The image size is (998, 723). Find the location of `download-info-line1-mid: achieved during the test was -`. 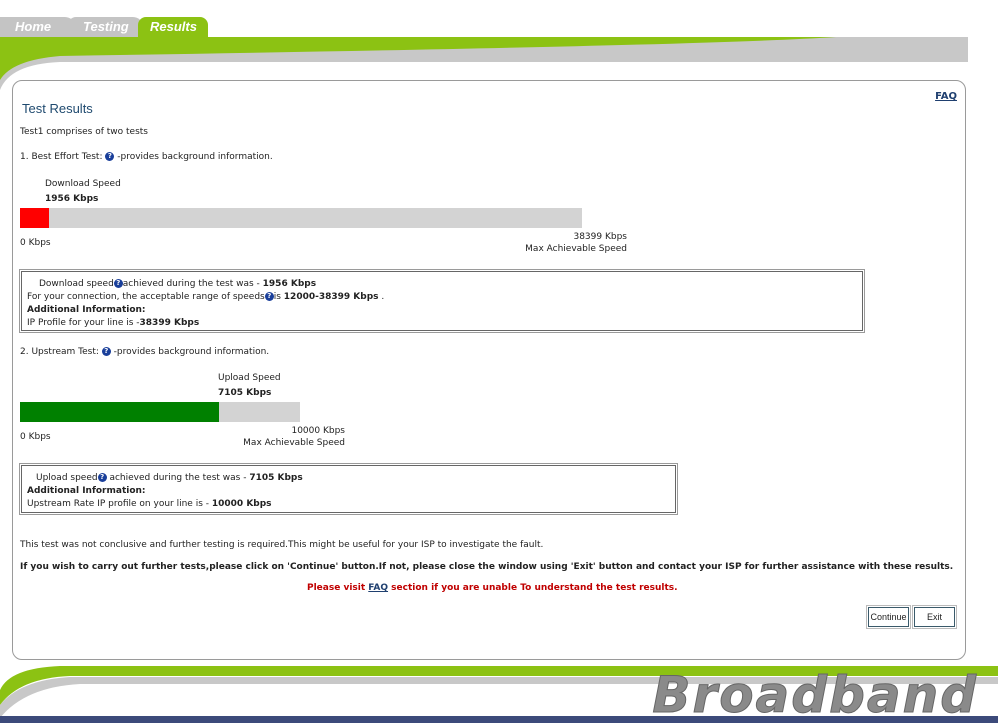

download-info-line1-mid: achieved during the test was - is located at coordinates (192, 284).